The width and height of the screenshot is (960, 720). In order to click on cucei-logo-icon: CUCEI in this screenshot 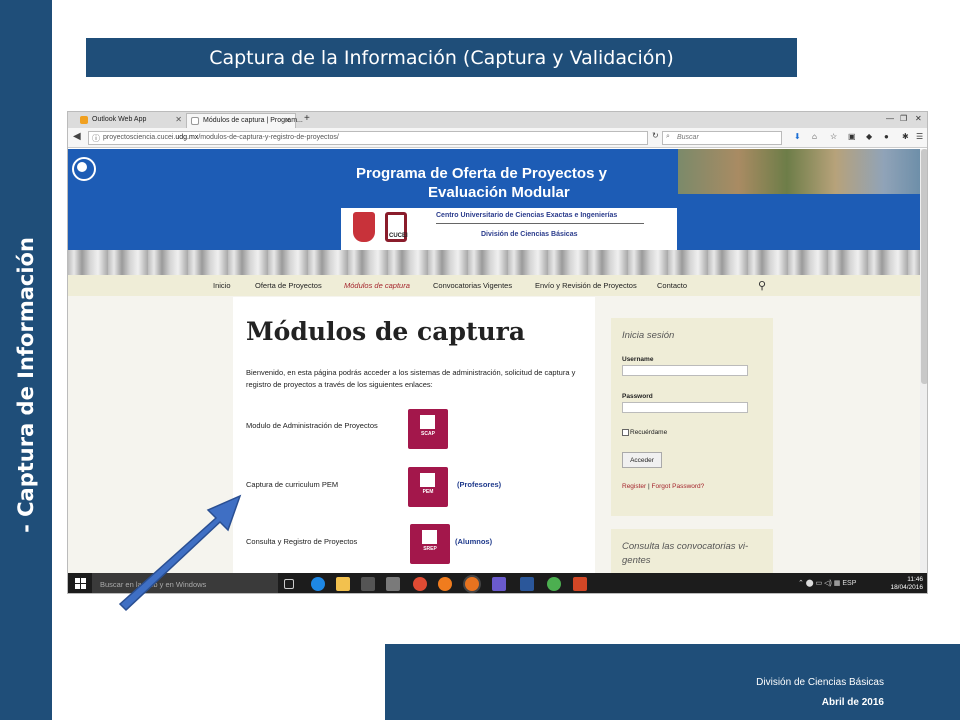, I will do `click(396, 227)`.